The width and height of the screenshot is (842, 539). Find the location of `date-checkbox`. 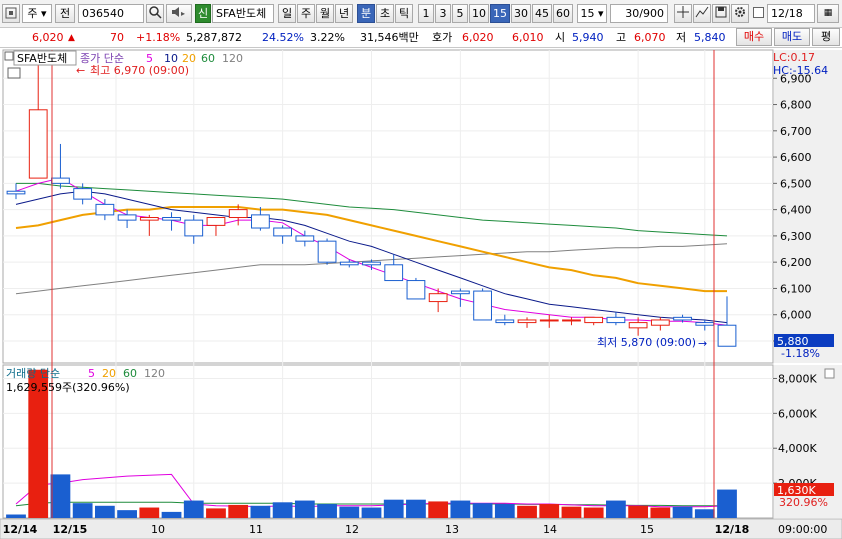

date-checkbox is located at coordinates (758, 12).